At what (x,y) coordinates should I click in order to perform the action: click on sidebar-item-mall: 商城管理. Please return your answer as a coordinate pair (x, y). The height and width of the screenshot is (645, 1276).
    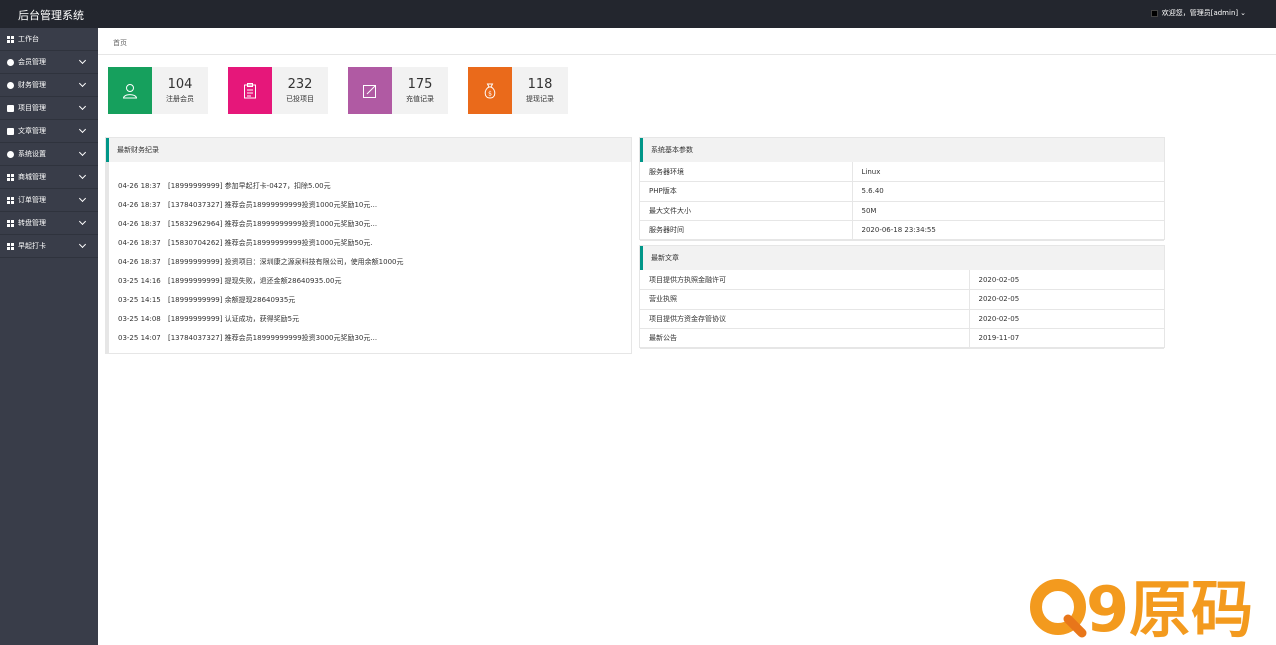
    Looking at the image, I should click on (49, 177).